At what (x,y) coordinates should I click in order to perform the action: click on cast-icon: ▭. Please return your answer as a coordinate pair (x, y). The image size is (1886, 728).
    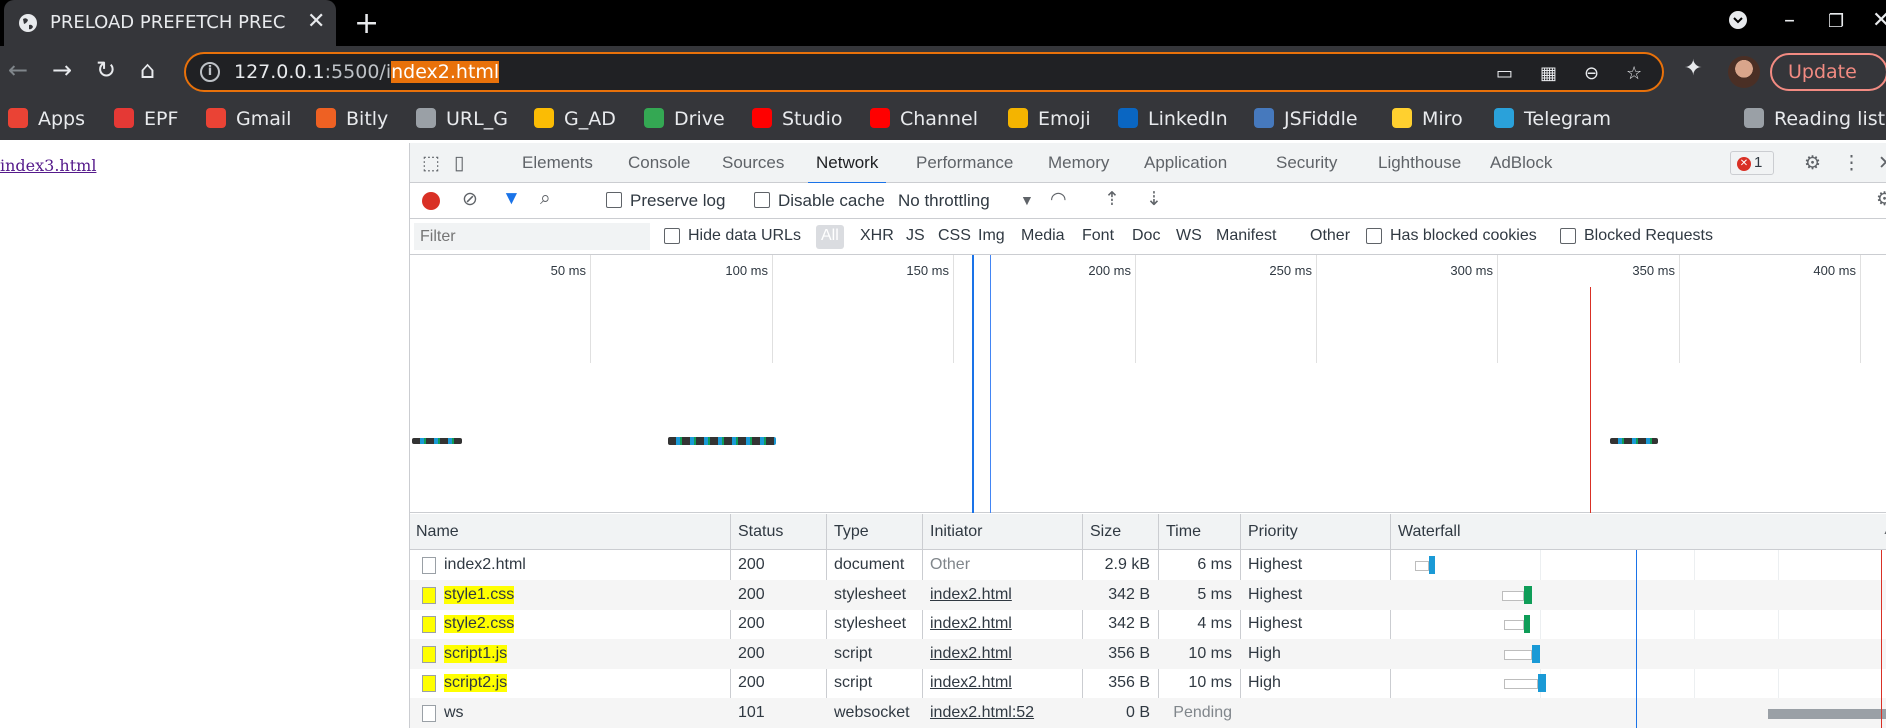
    Looking at the image, I should click on (1504, 73).